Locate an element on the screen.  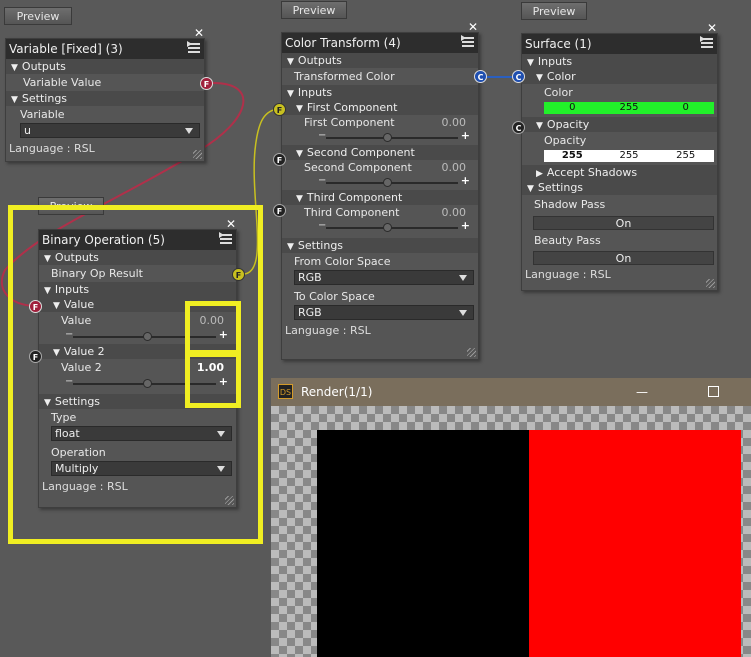
opacity-b: 255 is located at coordinates (685, 156).